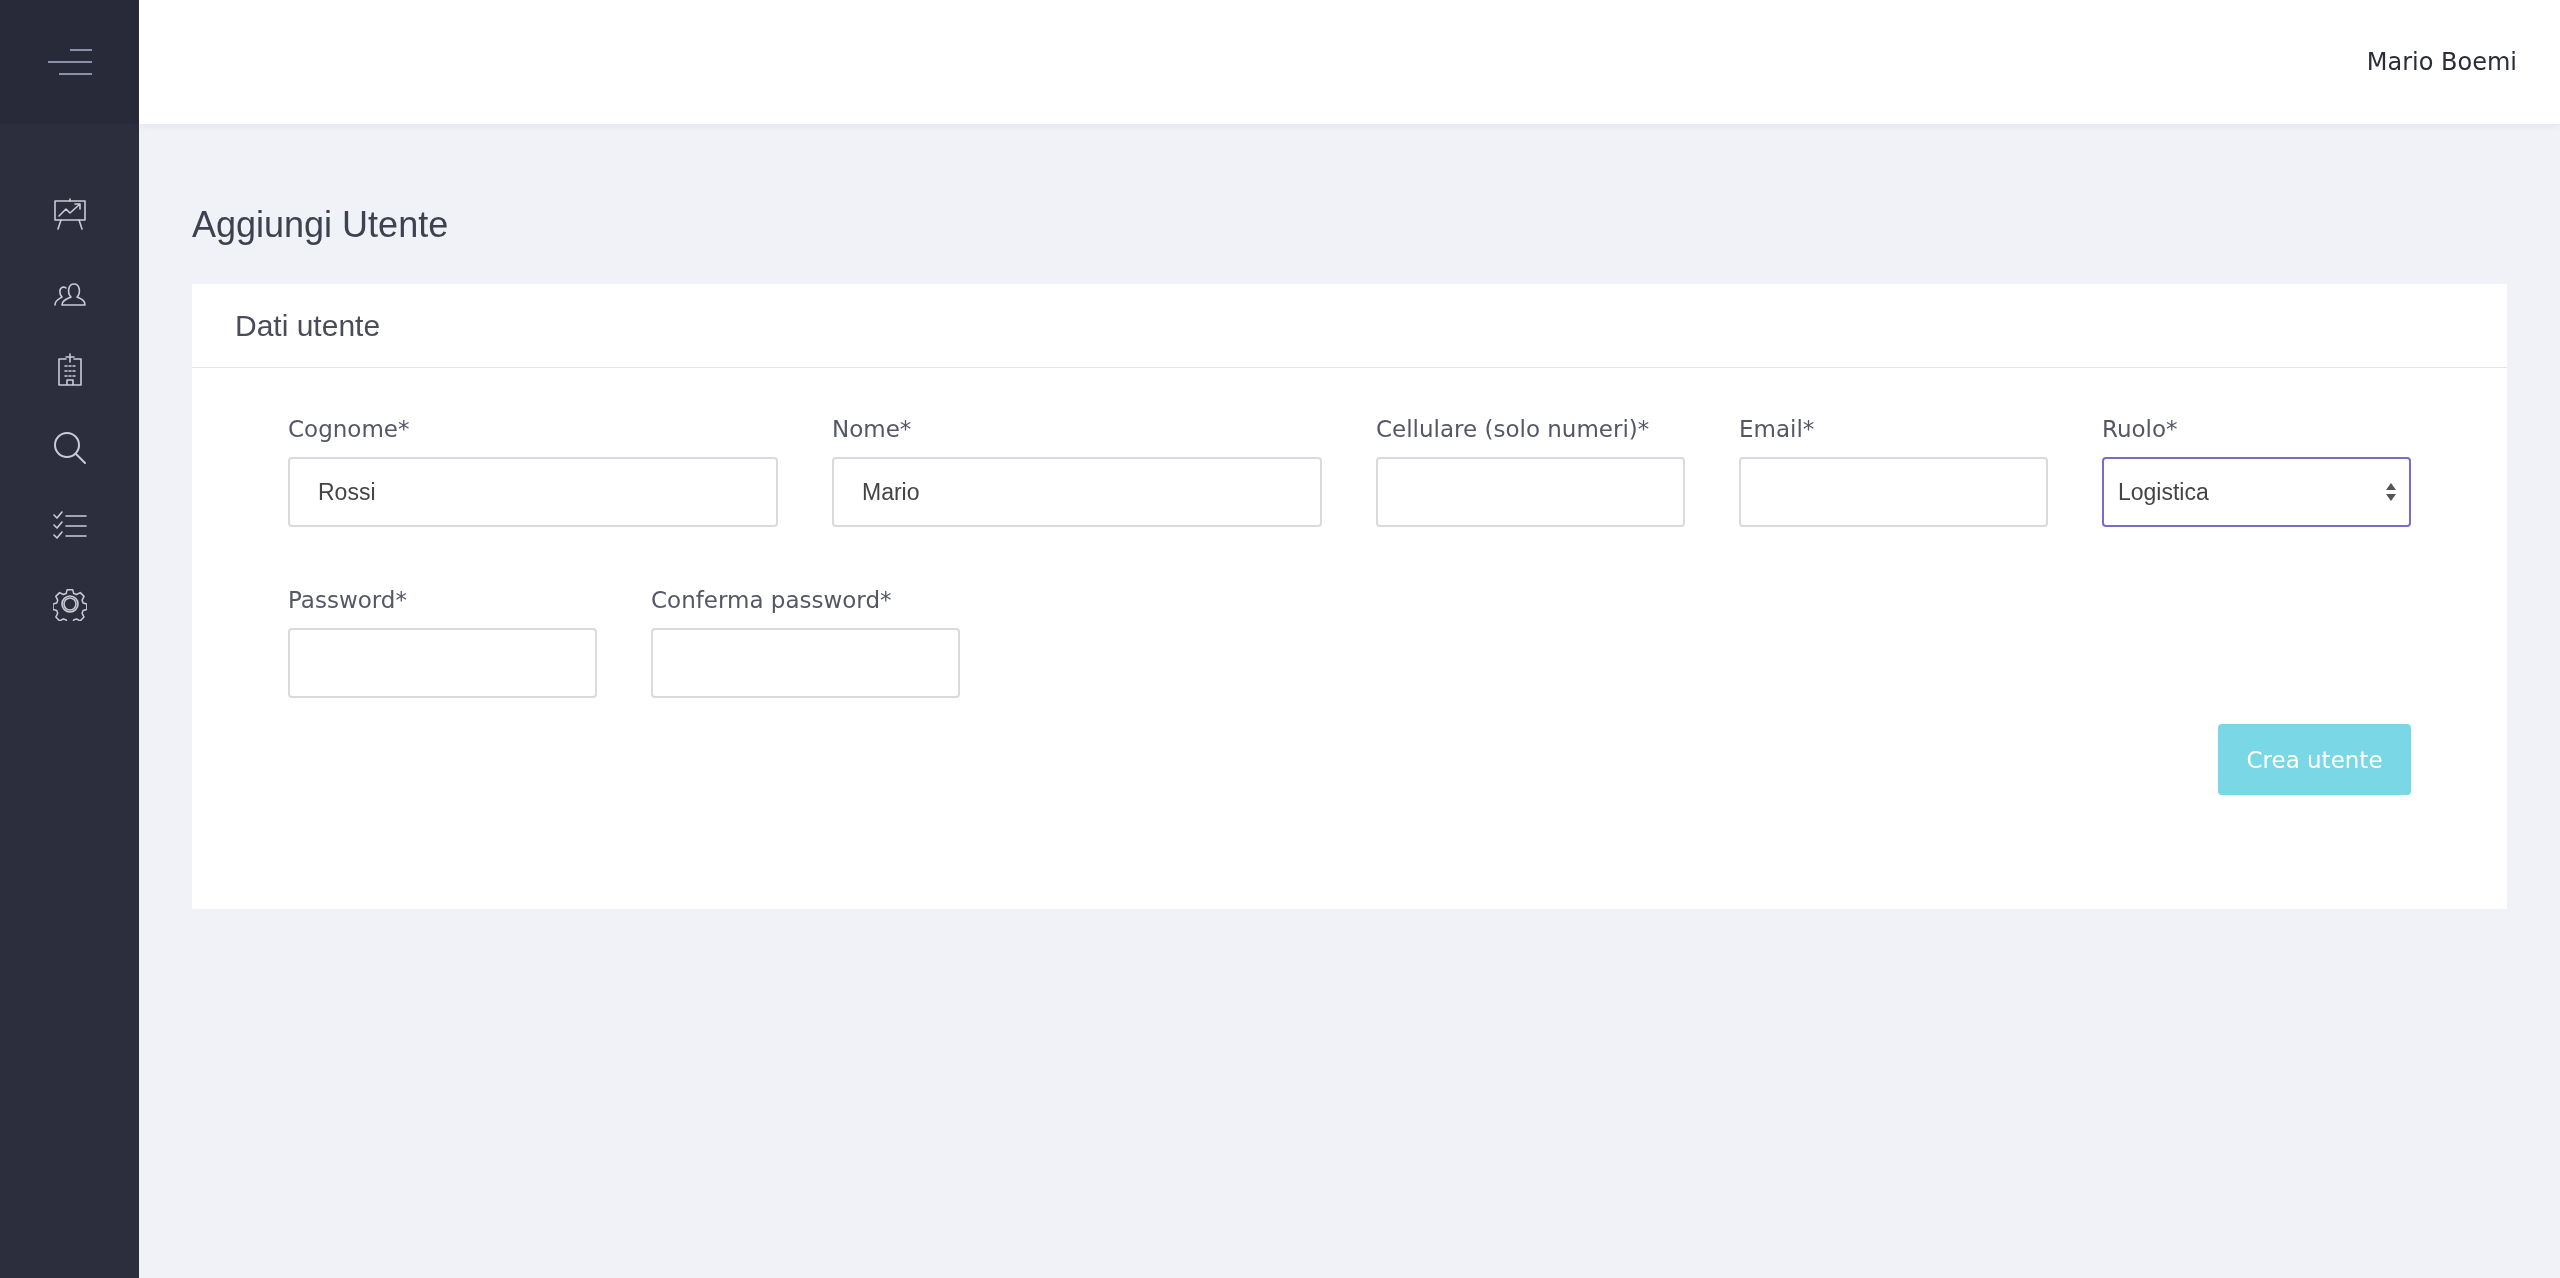 The width and height of the screenshot is (2560, 1278). I want to click on field-label: Conferma password*, so click(772, 600).